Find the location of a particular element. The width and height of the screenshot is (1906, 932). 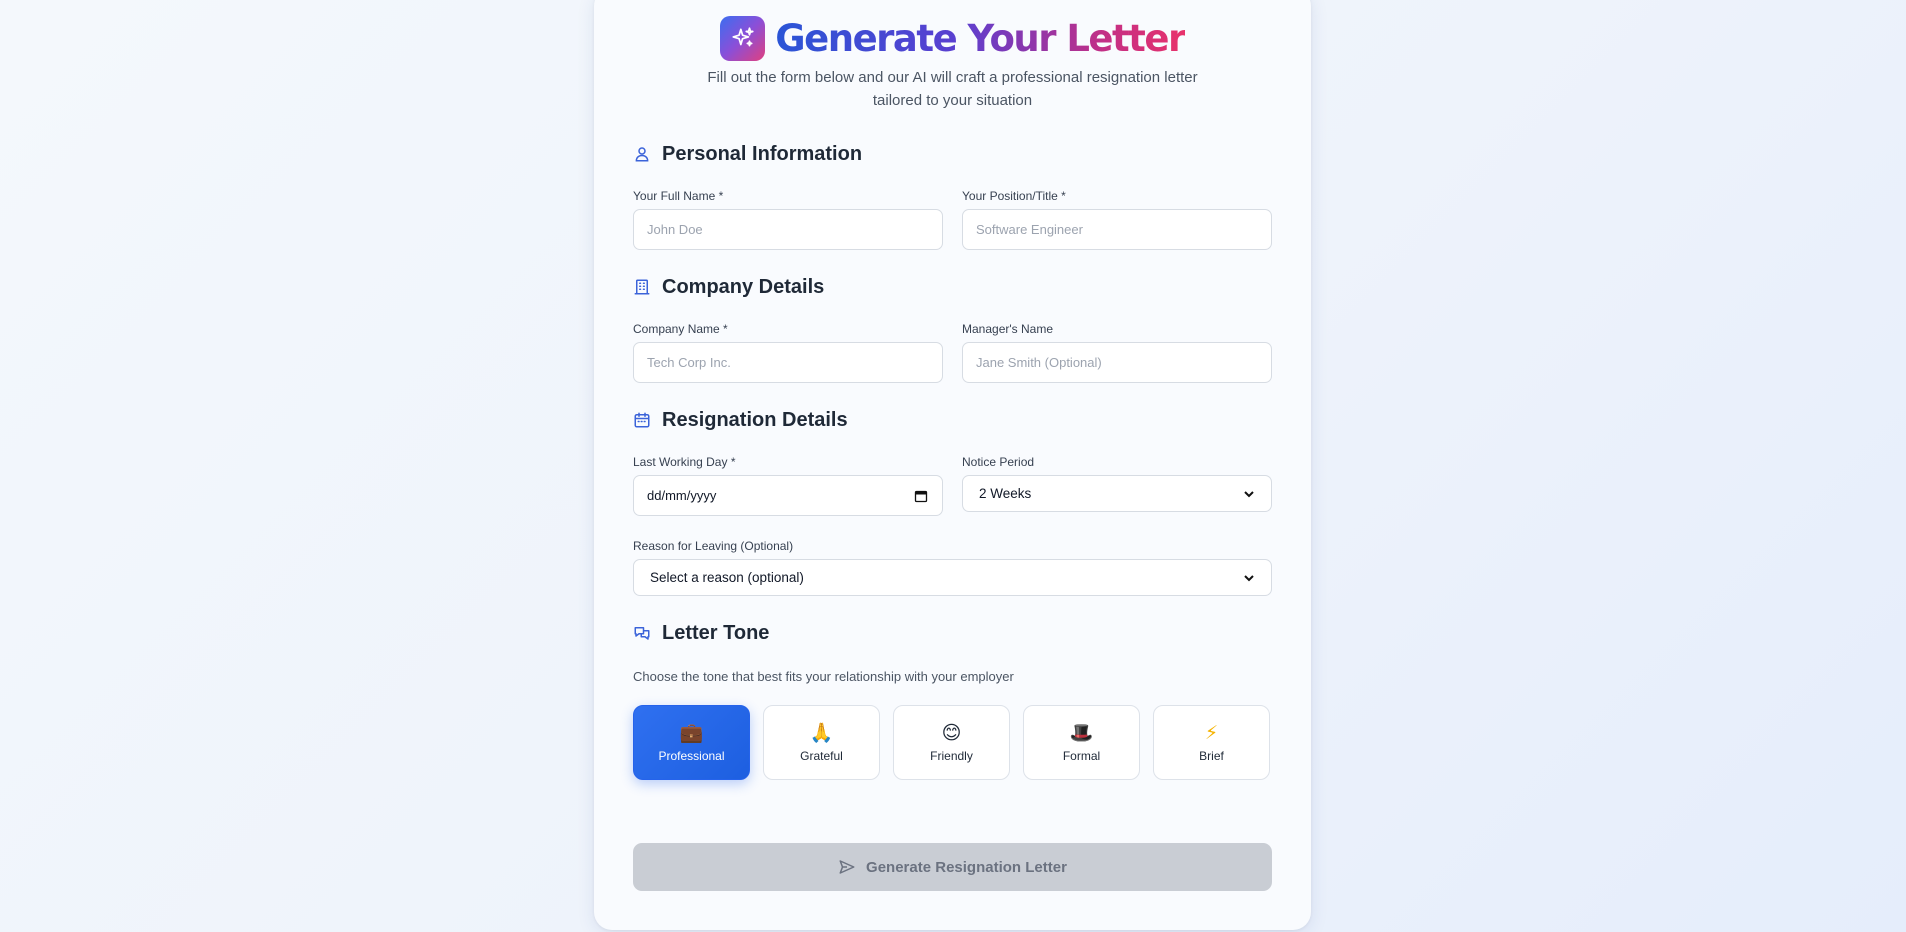

generate-button-label: Generate Resignation Letter is located at coordinates (966, 867).